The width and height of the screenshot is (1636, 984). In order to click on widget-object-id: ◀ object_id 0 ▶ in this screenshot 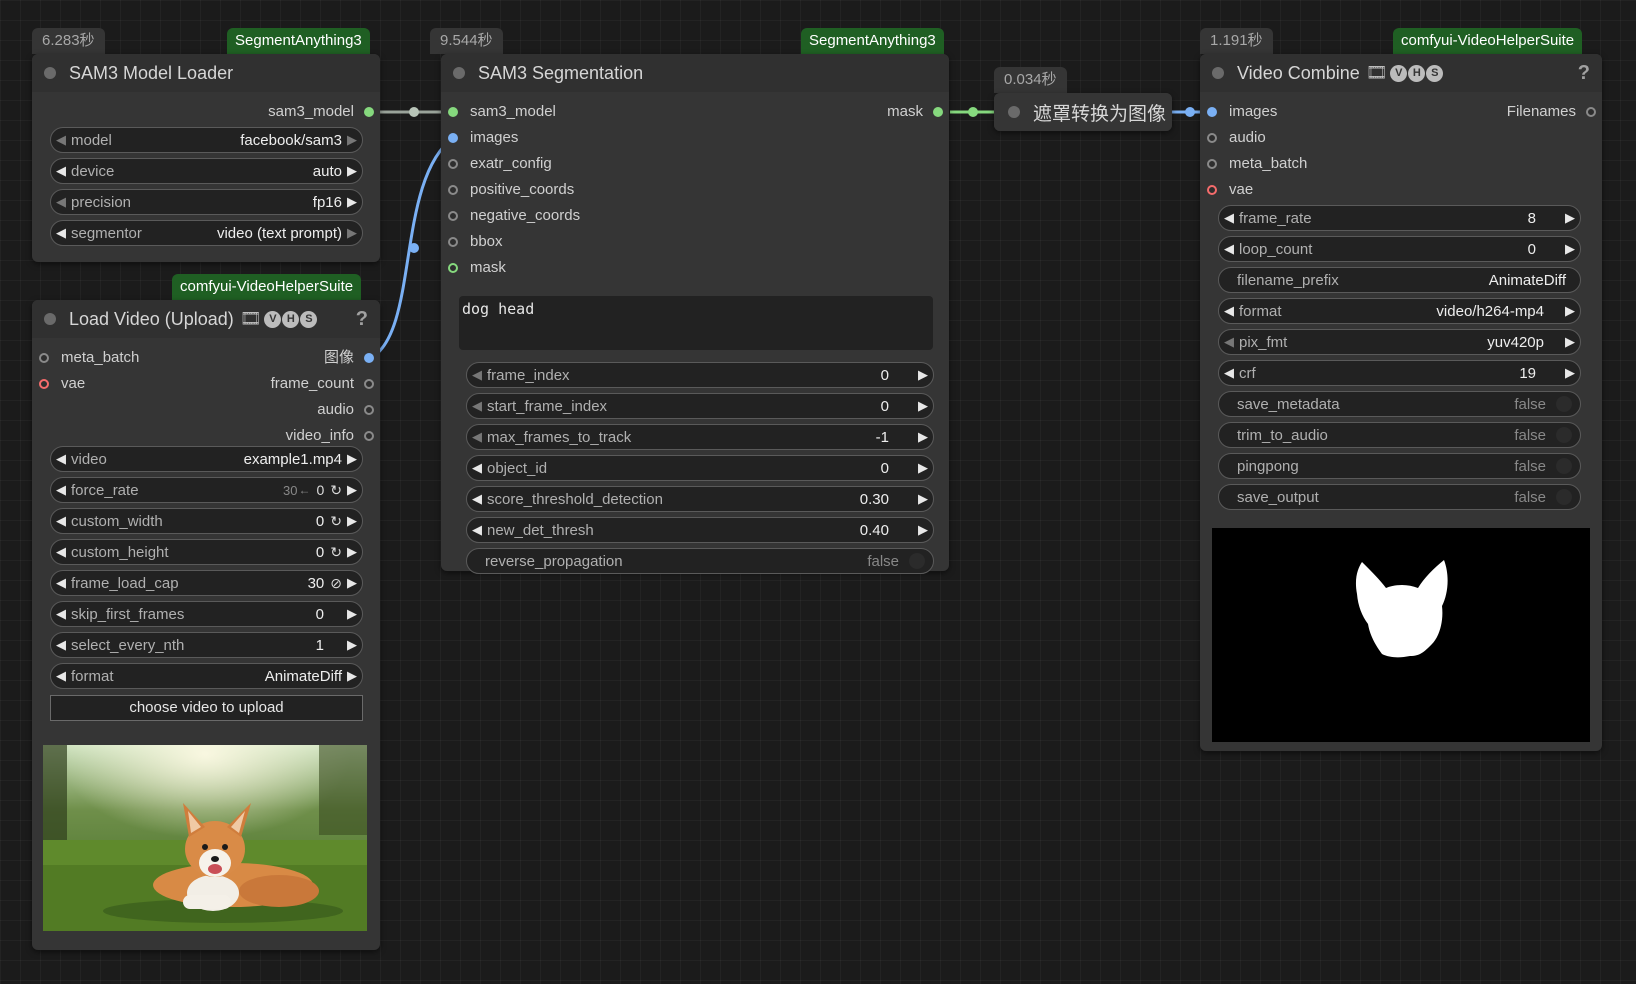, I will do `click(700, 468)`.